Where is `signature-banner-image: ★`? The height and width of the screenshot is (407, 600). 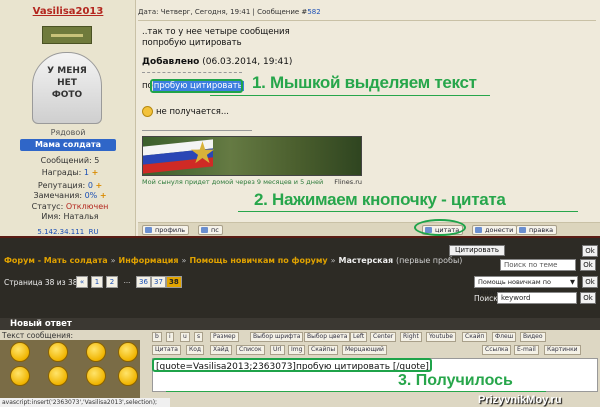
signature-banner-image: ★ is located at coordinates (252, 156).